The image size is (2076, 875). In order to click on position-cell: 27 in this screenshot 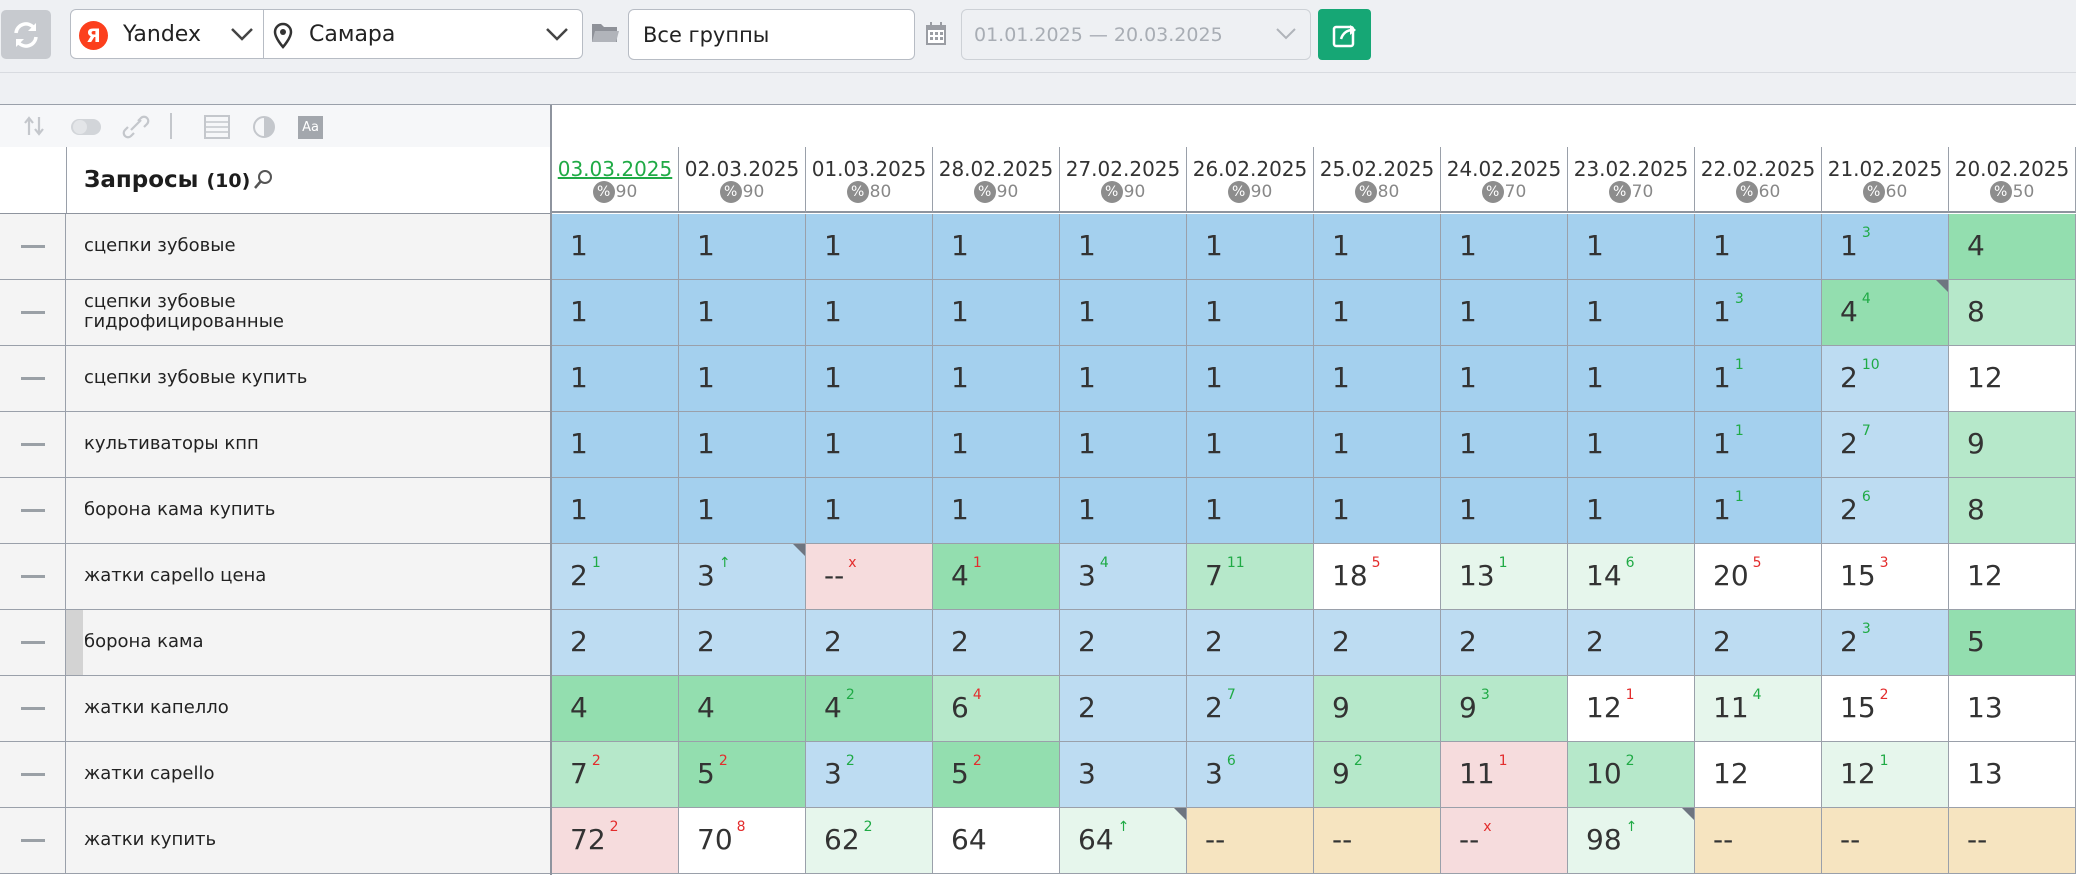, I will do `click(1885, 445)`.